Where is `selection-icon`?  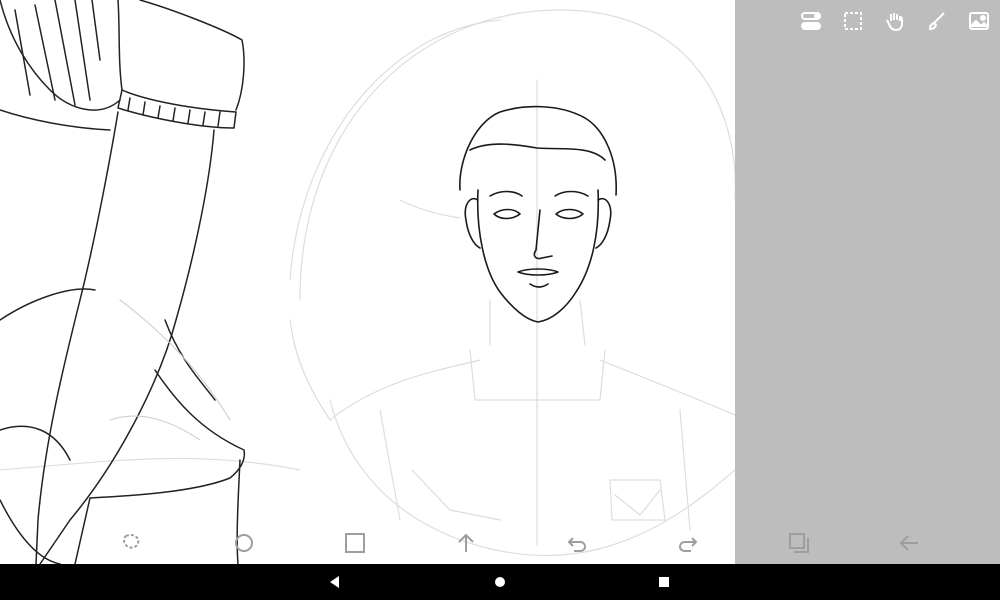 selection-icon is located at coordinates (853, 21).